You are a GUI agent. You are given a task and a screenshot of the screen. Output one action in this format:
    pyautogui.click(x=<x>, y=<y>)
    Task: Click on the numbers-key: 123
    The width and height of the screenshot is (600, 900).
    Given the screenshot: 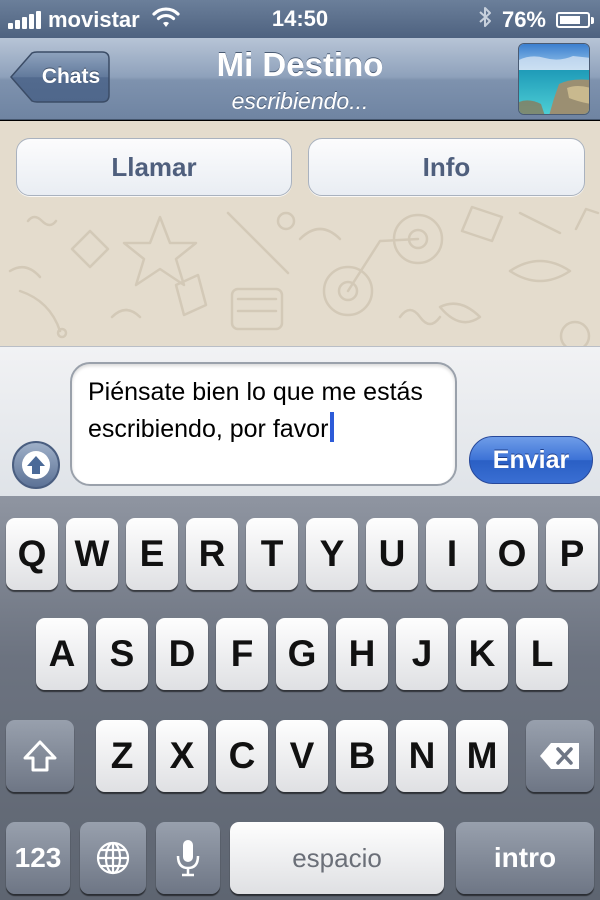 What is the action you would take?
    pyautogui.click(x=38, y=858)
    